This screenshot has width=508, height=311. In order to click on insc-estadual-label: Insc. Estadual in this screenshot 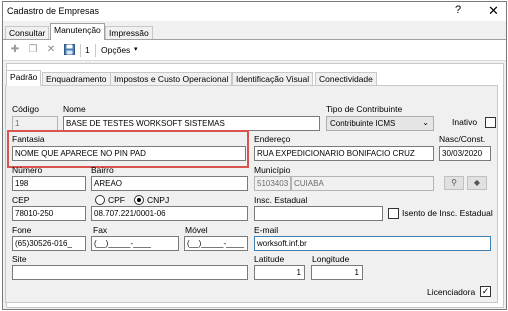, I will do `click(281, 200)`.